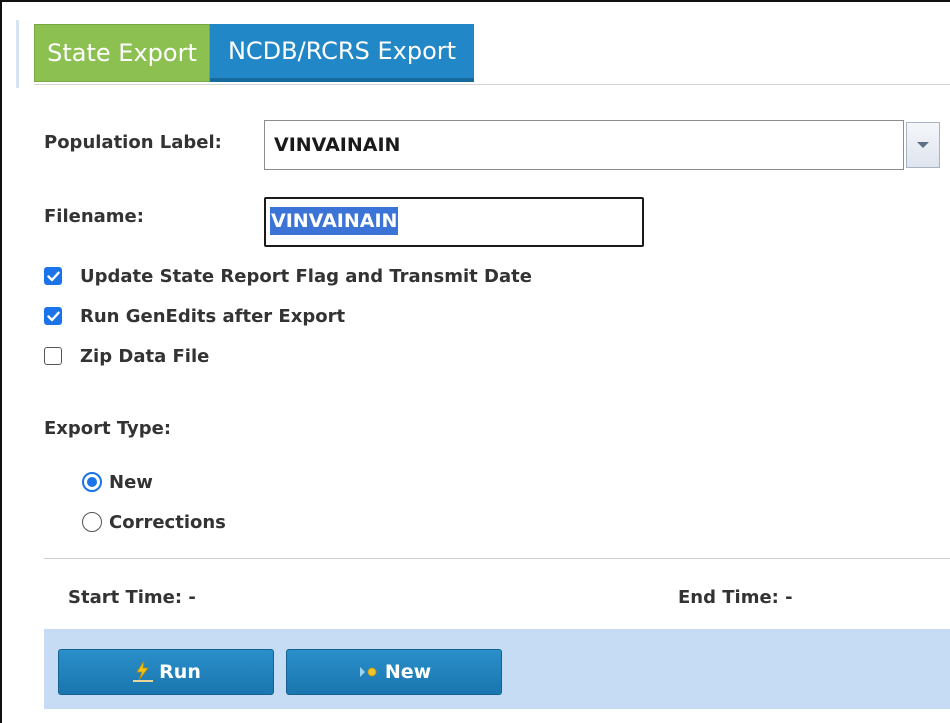  What do you see at coordinates (131, 482) in the screenshot?
I see `radio-label: New` at bounding box center [131, 482].